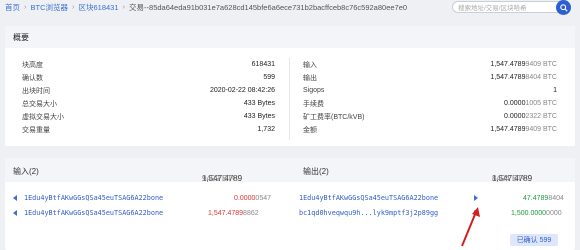 This screenshot has height=250, width=580. I want to click on overview-row: 输入 1,547.47899409 BTC, so click(430, 64).